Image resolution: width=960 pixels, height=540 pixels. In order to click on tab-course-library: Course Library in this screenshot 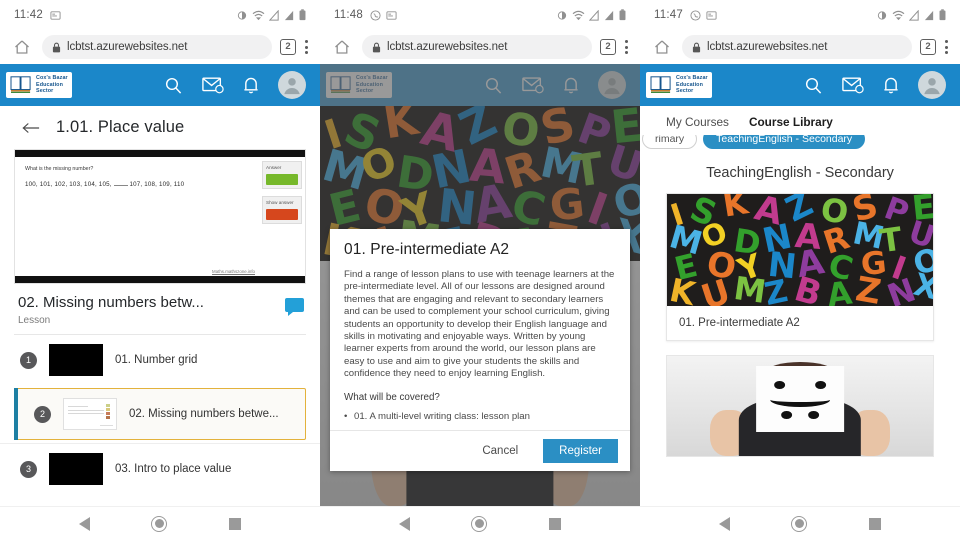, I will do `click(791, 122)`.